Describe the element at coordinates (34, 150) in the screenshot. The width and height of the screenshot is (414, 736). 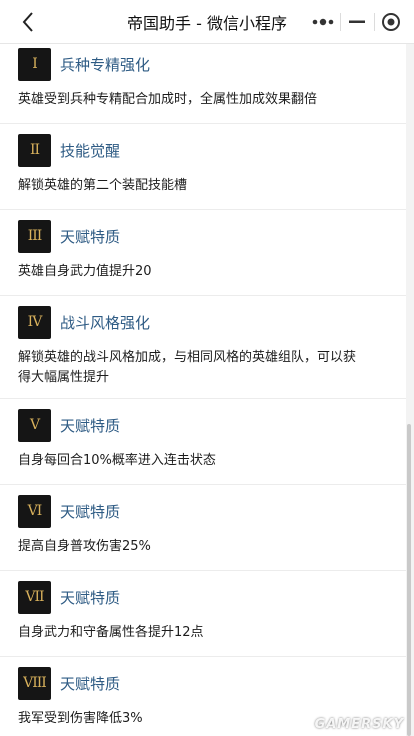
I see `roman-numeral-badge: II` at that location.